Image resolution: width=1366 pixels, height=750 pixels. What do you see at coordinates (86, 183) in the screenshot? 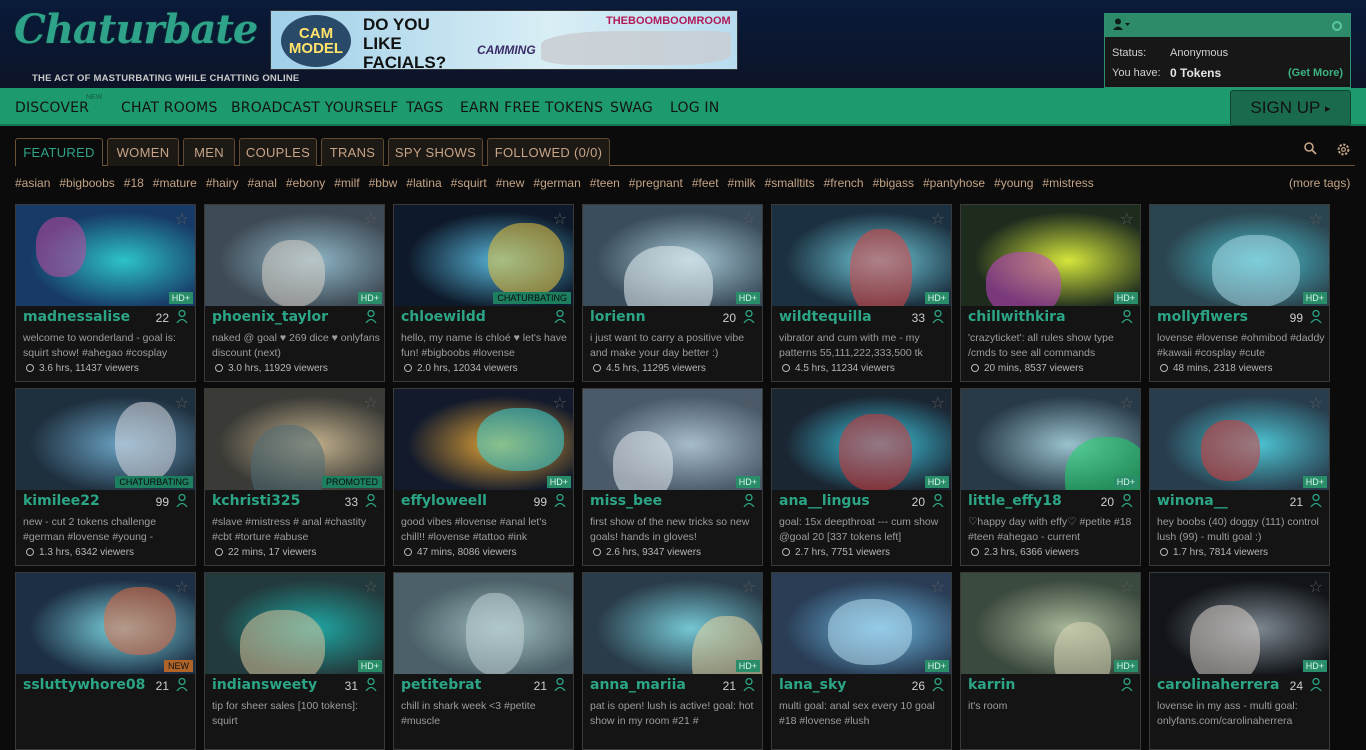
I see `hashtag-link: #bigboobs` at bounding box center [86, 183].